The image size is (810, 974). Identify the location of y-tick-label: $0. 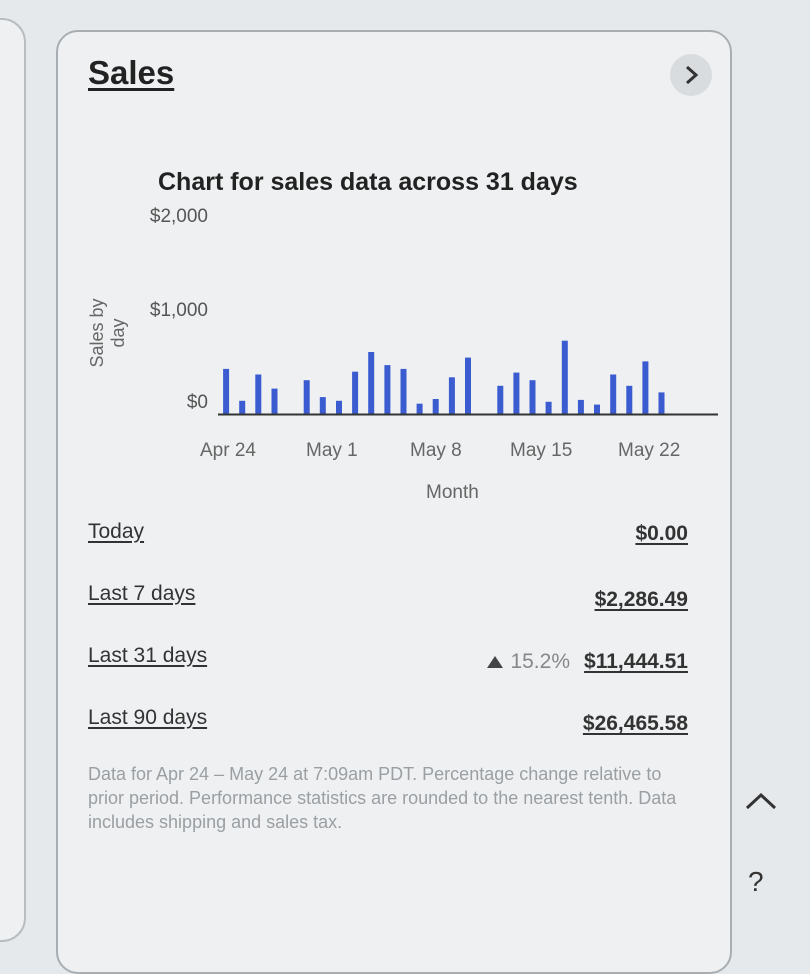
(197, 402).